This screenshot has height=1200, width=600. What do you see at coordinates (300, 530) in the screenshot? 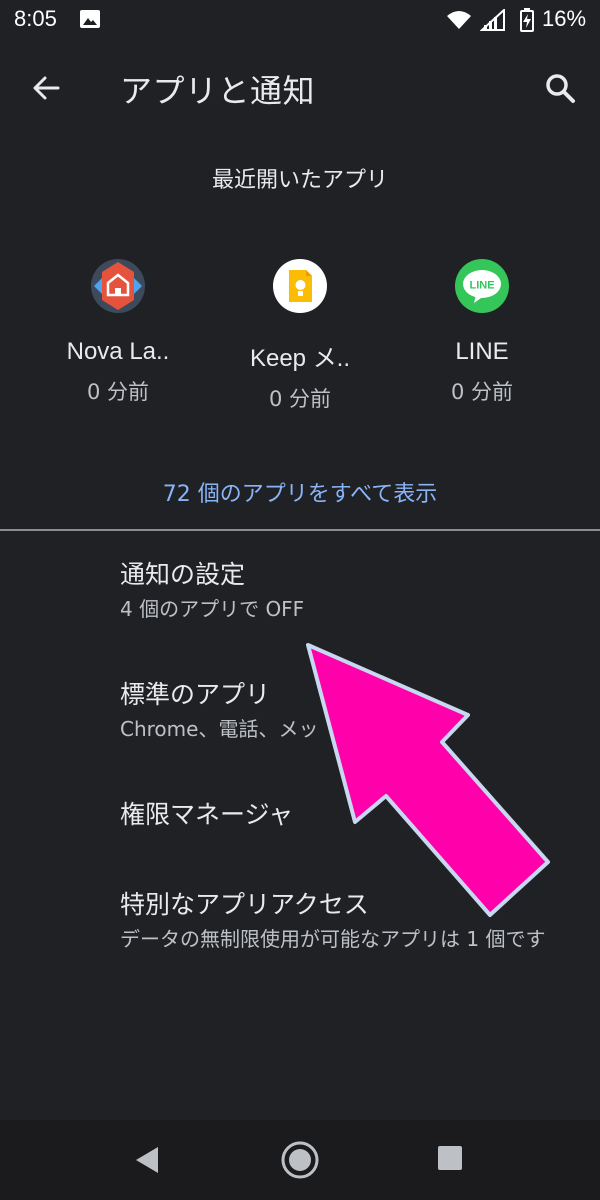
I see `divider` at bounding box center [300, 530].